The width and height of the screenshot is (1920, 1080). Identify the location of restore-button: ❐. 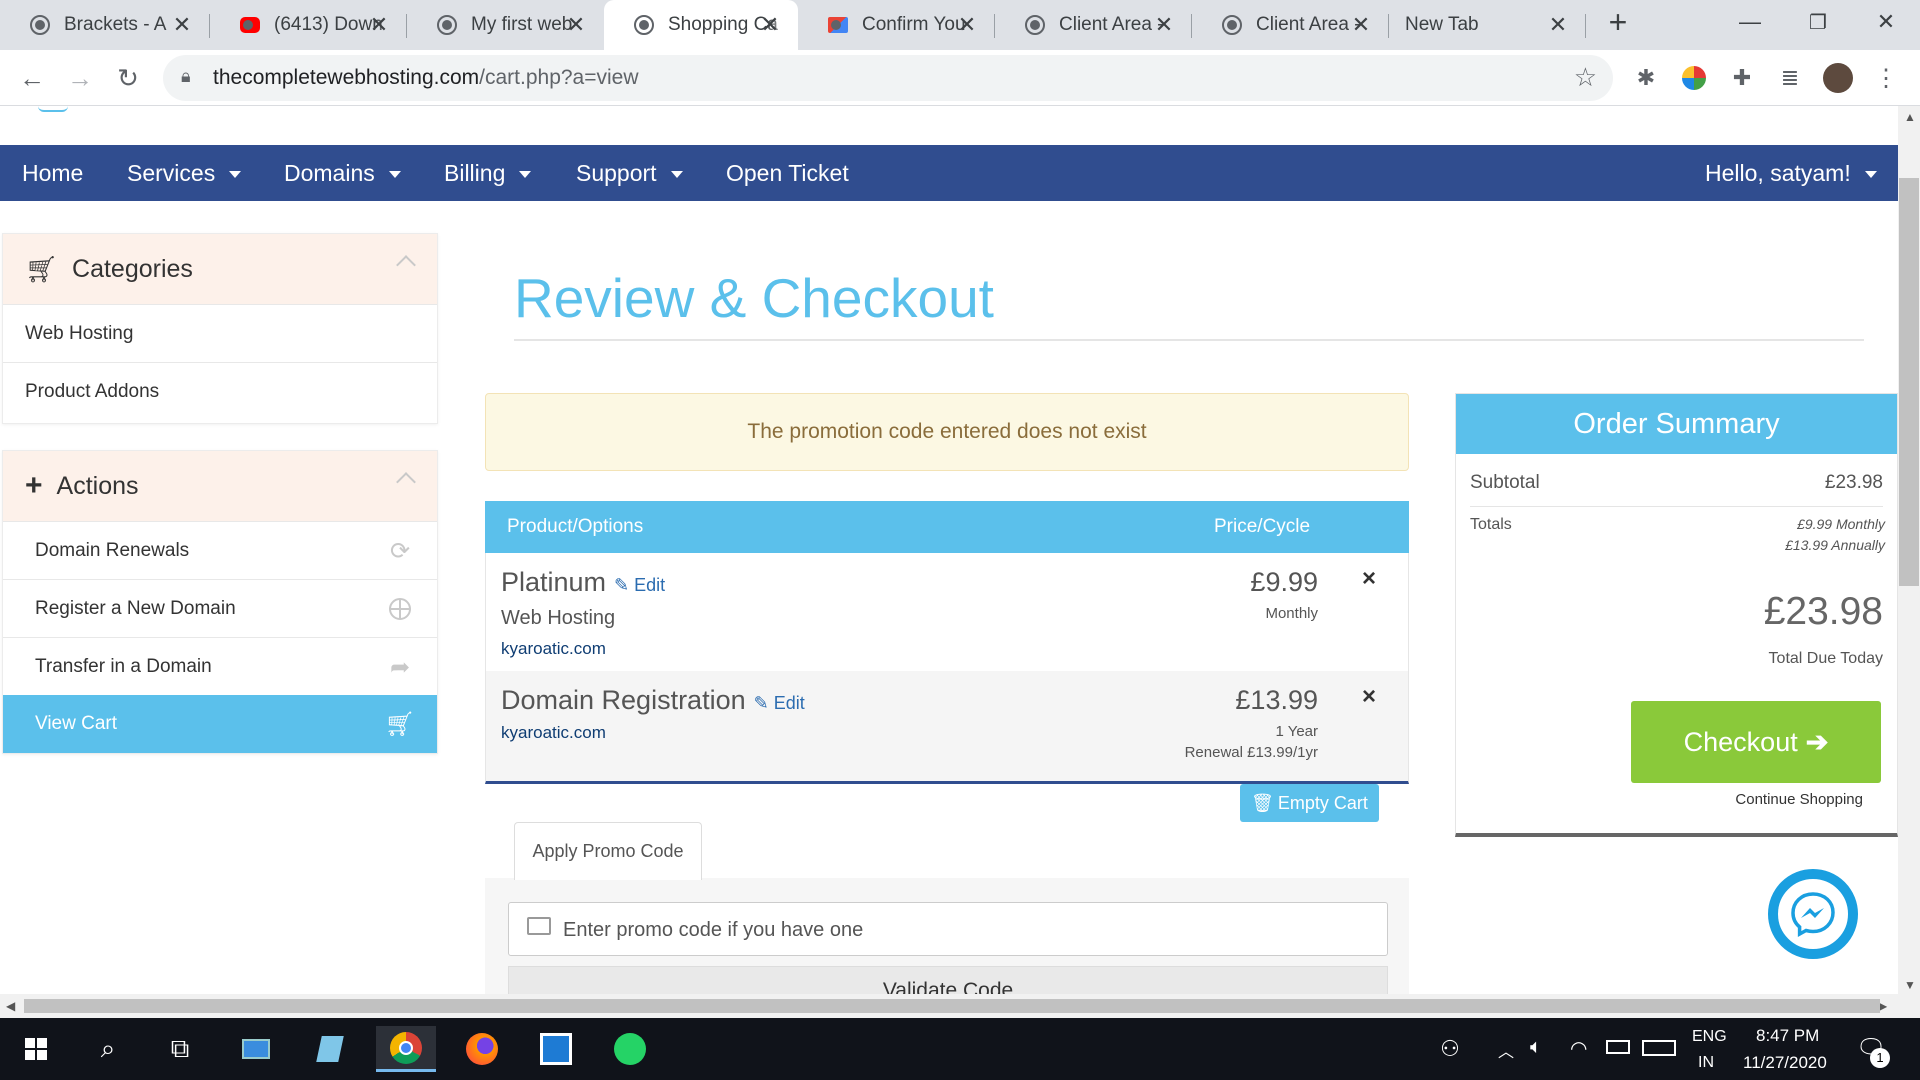
(1818, 22).